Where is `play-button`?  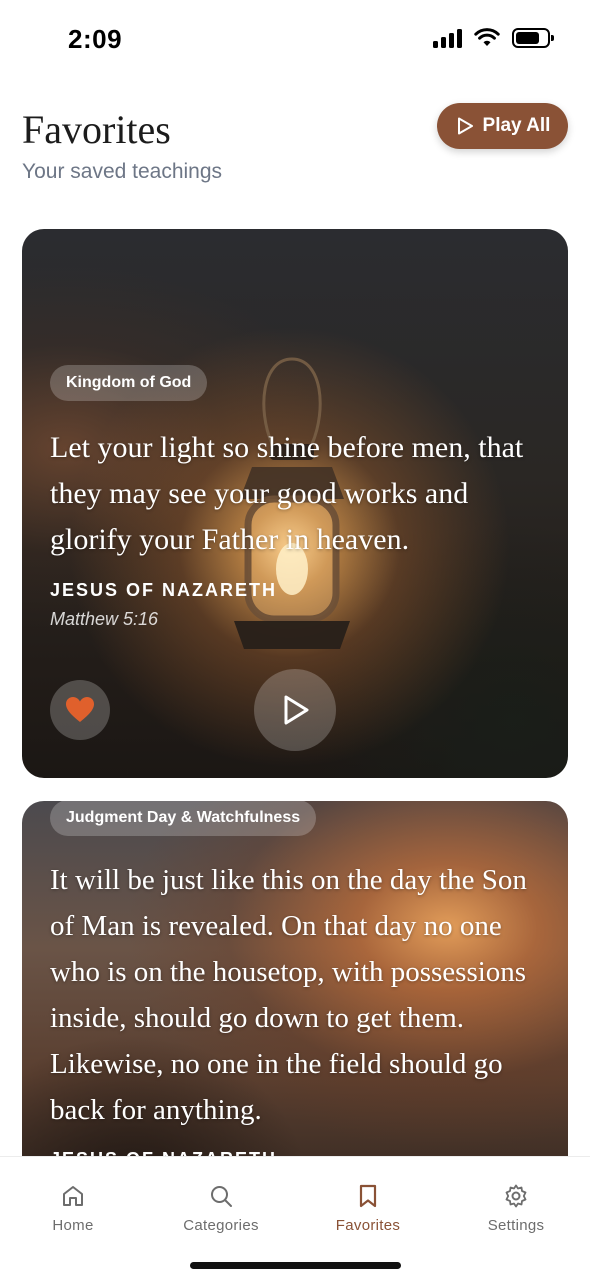 play-button is located at coordinates (295, 710).